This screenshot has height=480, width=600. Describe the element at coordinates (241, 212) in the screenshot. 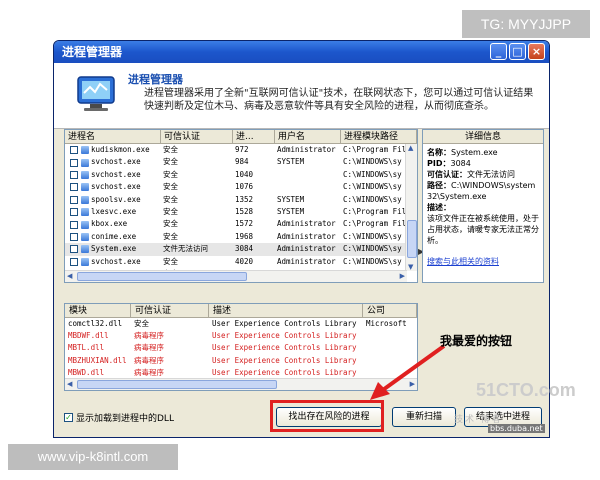

I see `process-row: lxesvc.exe 安全 1528 SYSTEM C:\Program Fil` at that location.